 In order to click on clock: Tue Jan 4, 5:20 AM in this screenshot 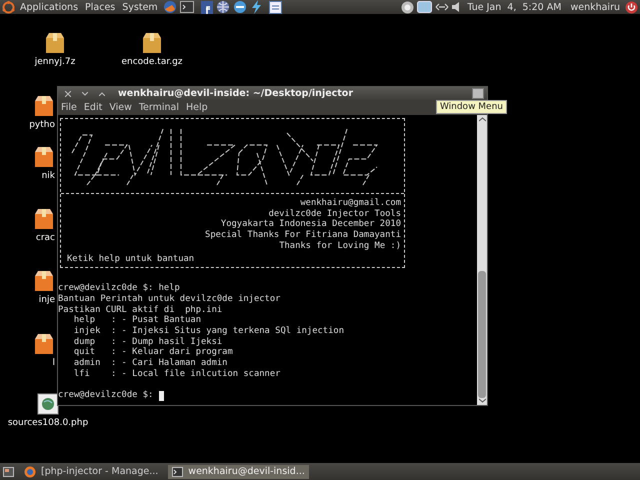, I will do `click(514, 7)`.